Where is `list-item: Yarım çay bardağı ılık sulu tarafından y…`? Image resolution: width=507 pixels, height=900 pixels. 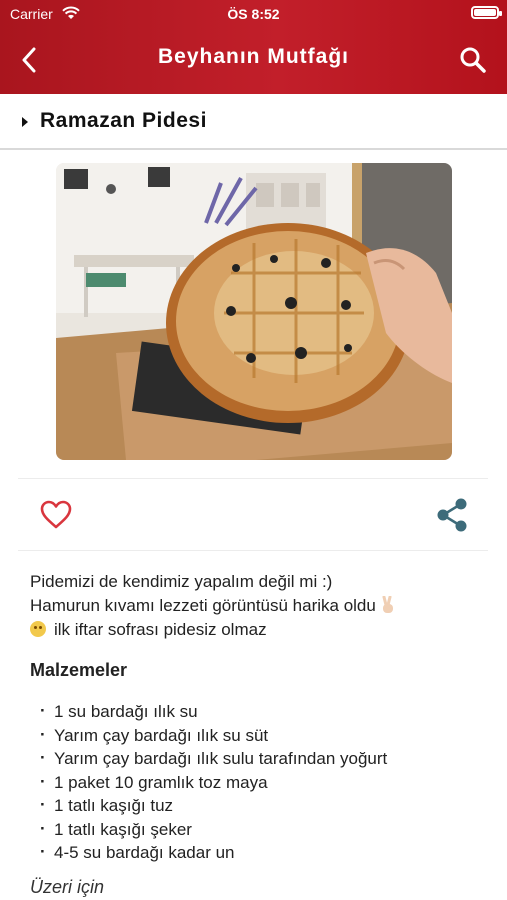
list-item: Yarım çay bardağı ılık sulu tarafından y… is located at coordinates (213, 758).